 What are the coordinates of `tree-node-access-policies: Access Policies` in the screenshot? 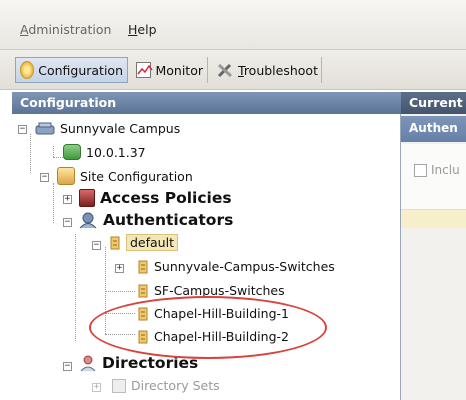 It's located at (155, 198).